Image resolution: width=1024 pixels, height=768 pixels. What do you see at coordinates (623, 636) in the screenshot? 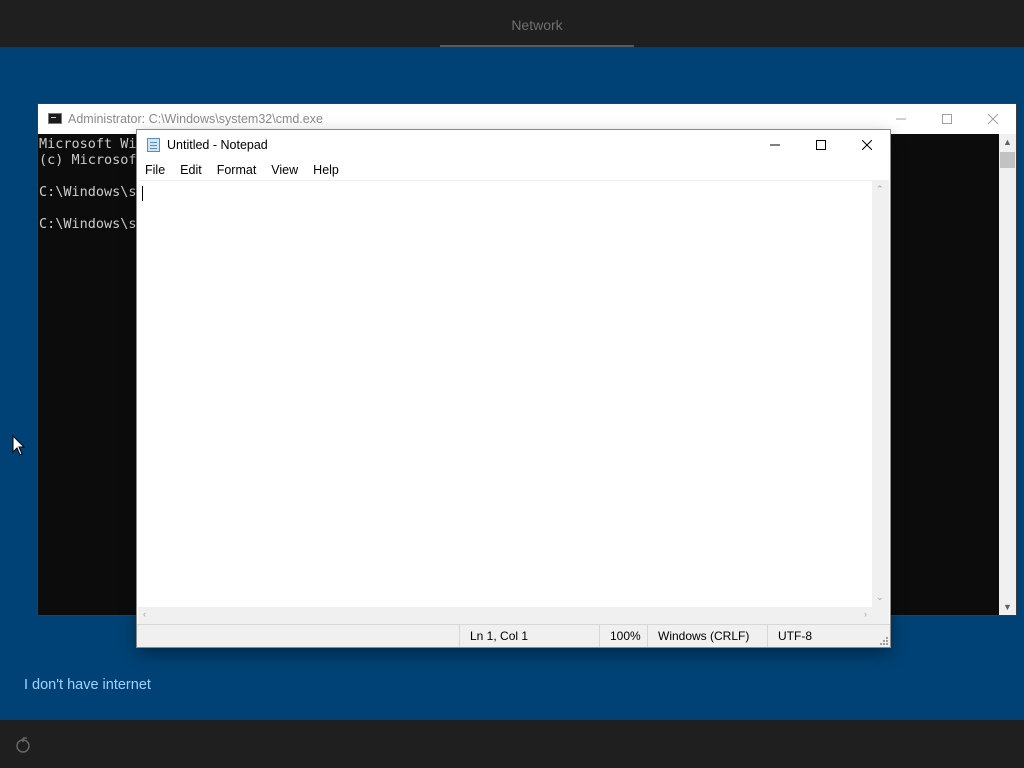
I see `status-zoom: 100%` at bounding box center [623, 636].